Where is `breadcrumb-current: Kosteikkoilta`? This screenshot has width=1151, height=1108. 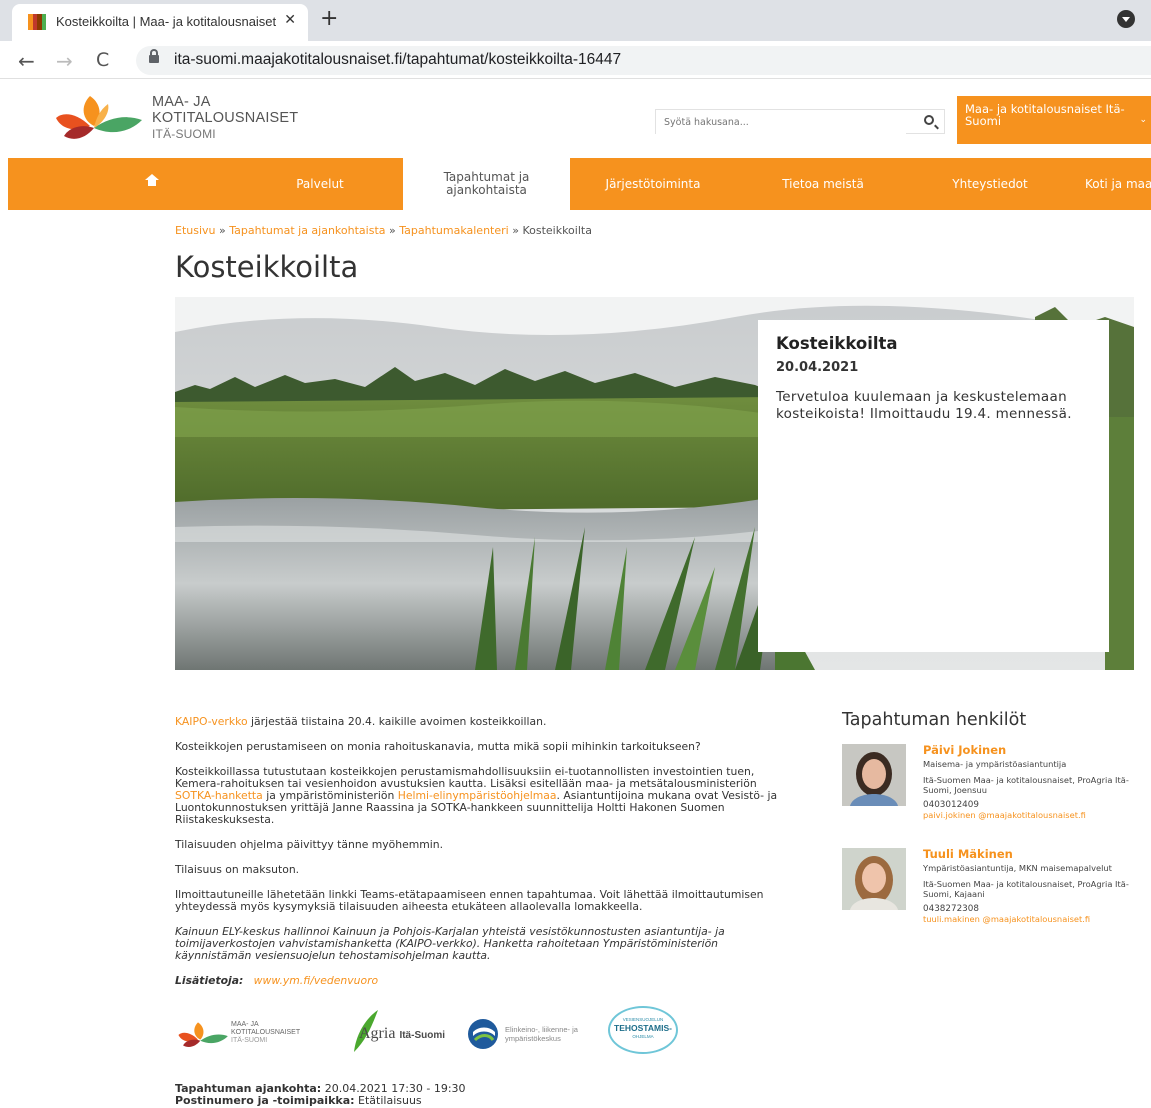
breadcrumb-current: Kosteikkoilta is located at coordinates (557, 230).